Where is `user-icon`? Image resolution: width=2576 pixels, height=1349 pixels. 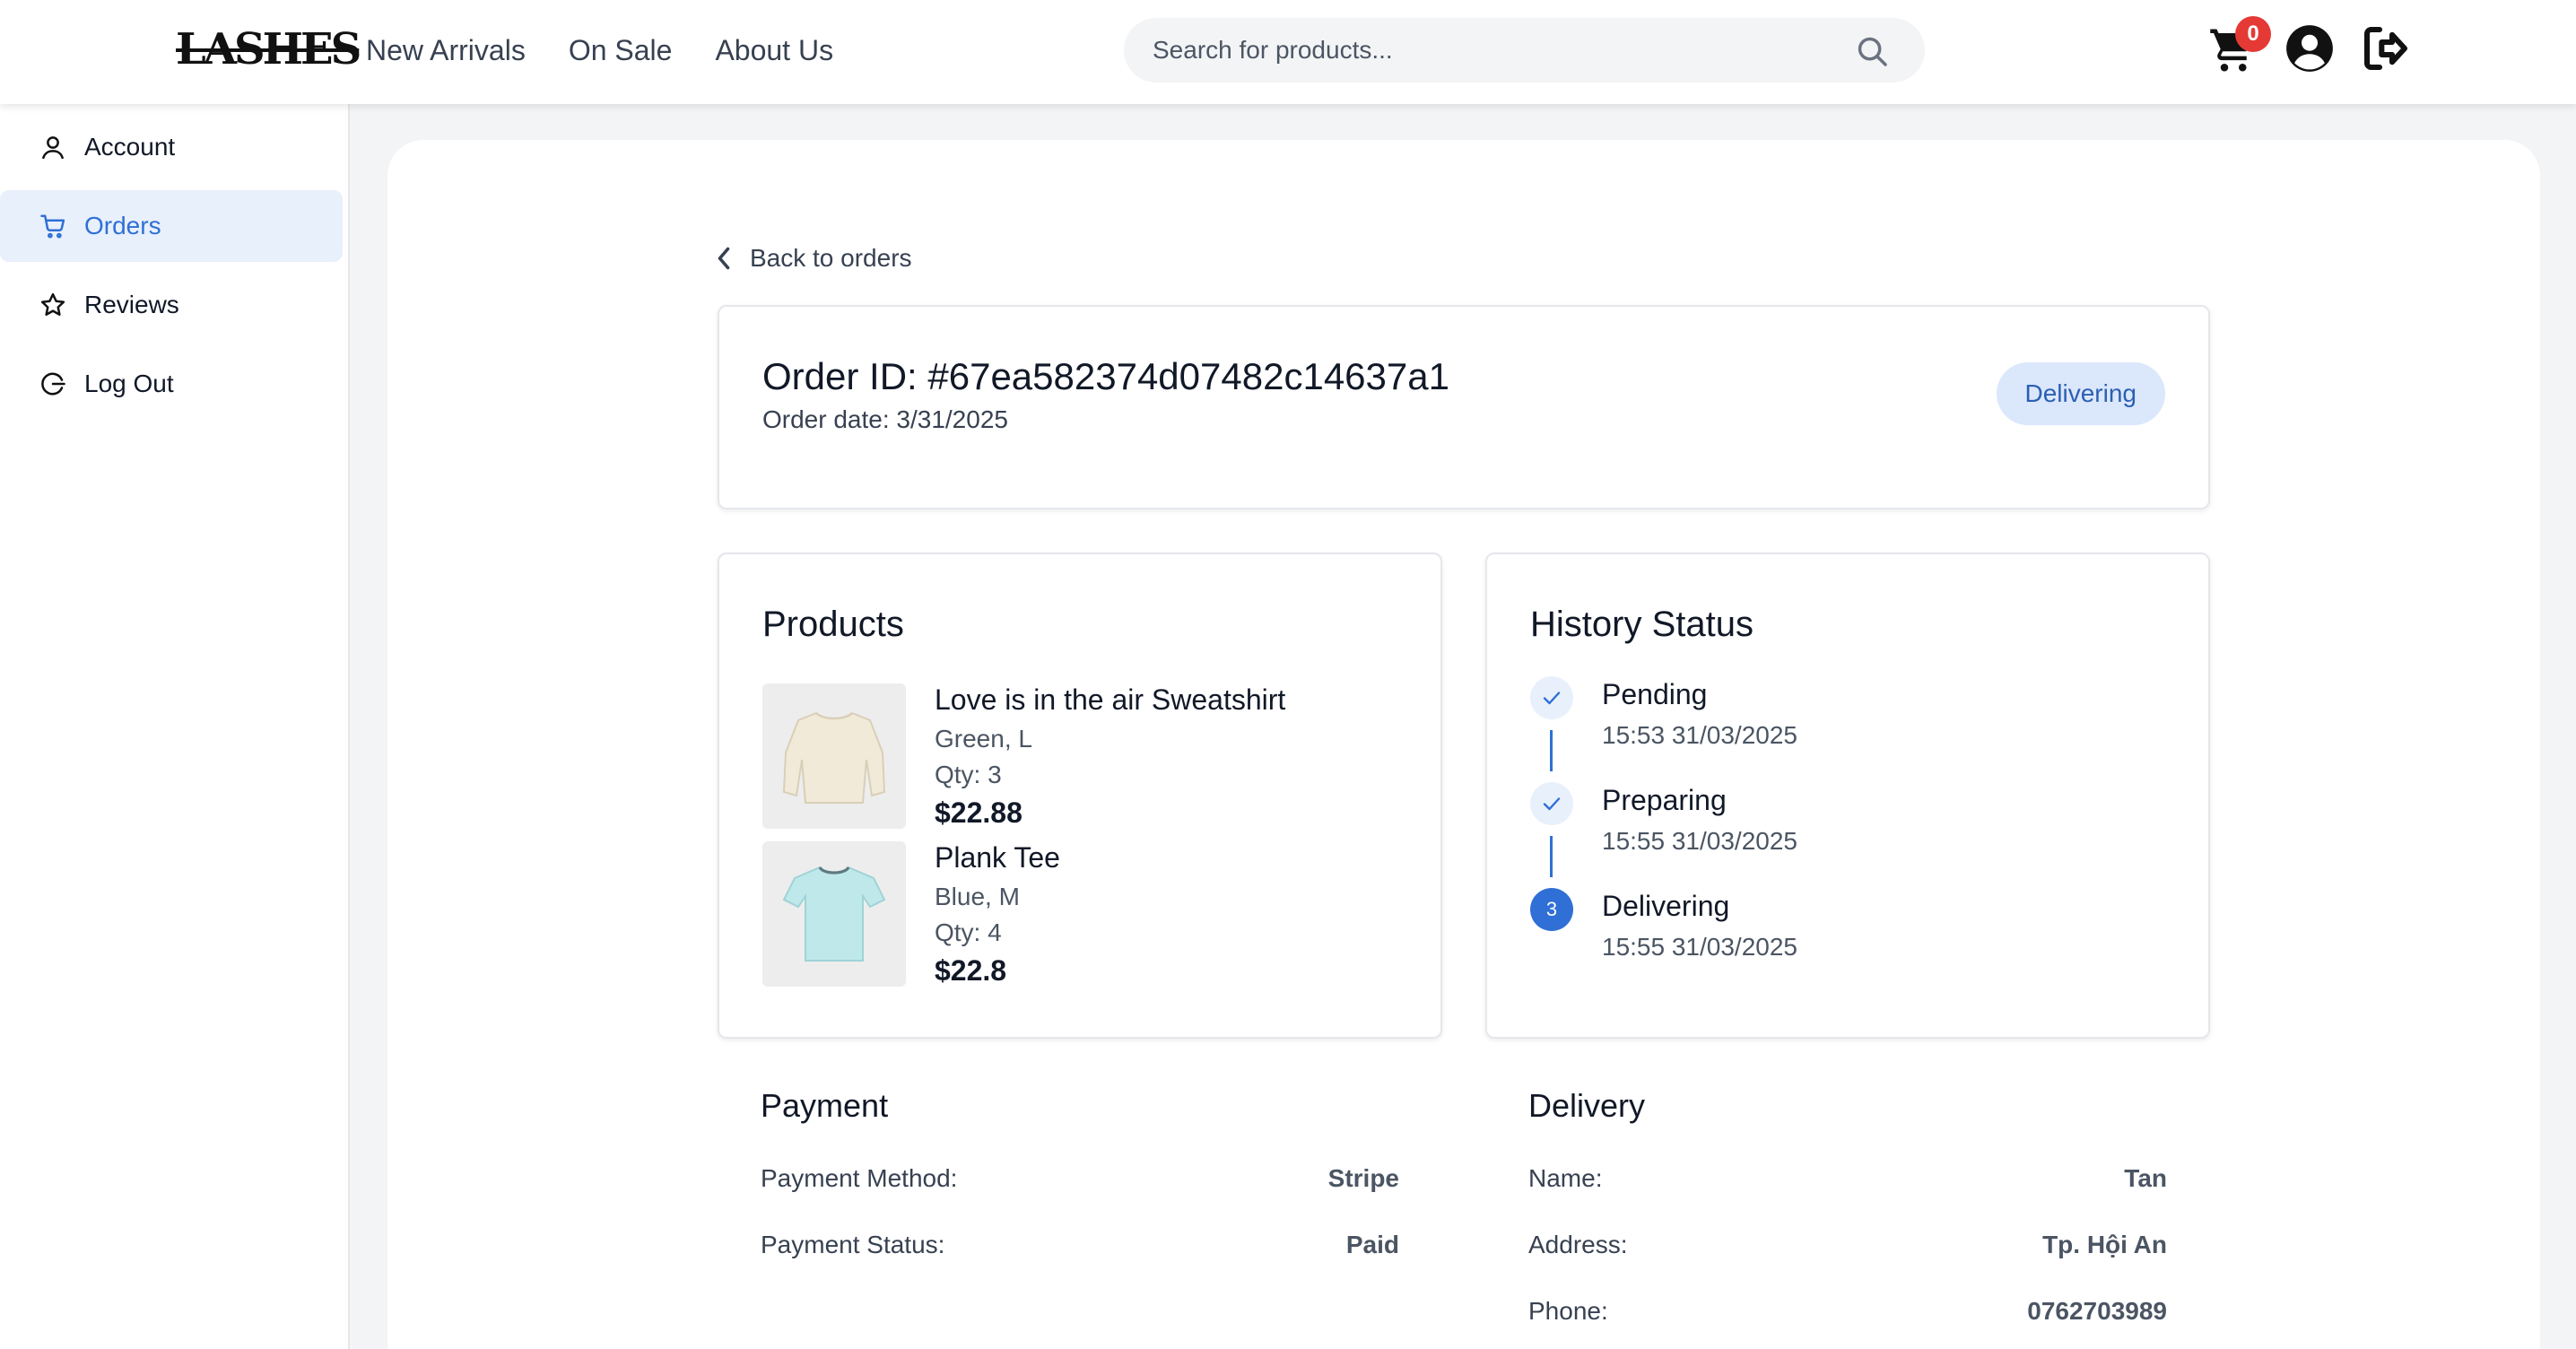
user-icon is located at coordinates (53, 148).